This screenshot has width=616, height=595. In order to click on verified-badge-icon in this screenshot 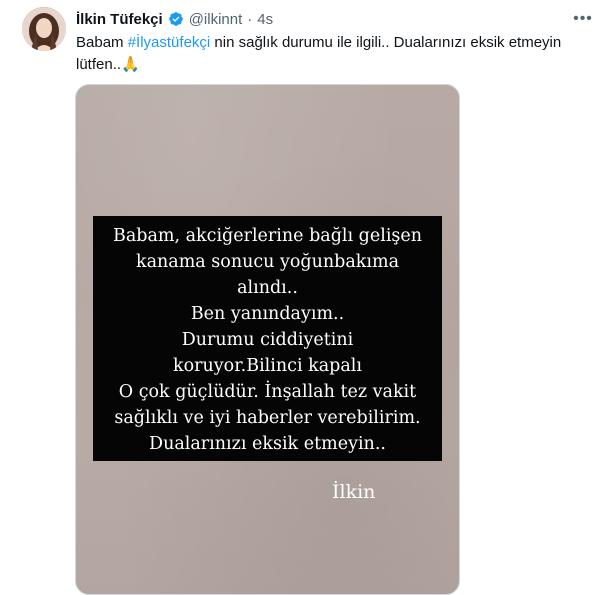, I will do `click(176, 19)`.